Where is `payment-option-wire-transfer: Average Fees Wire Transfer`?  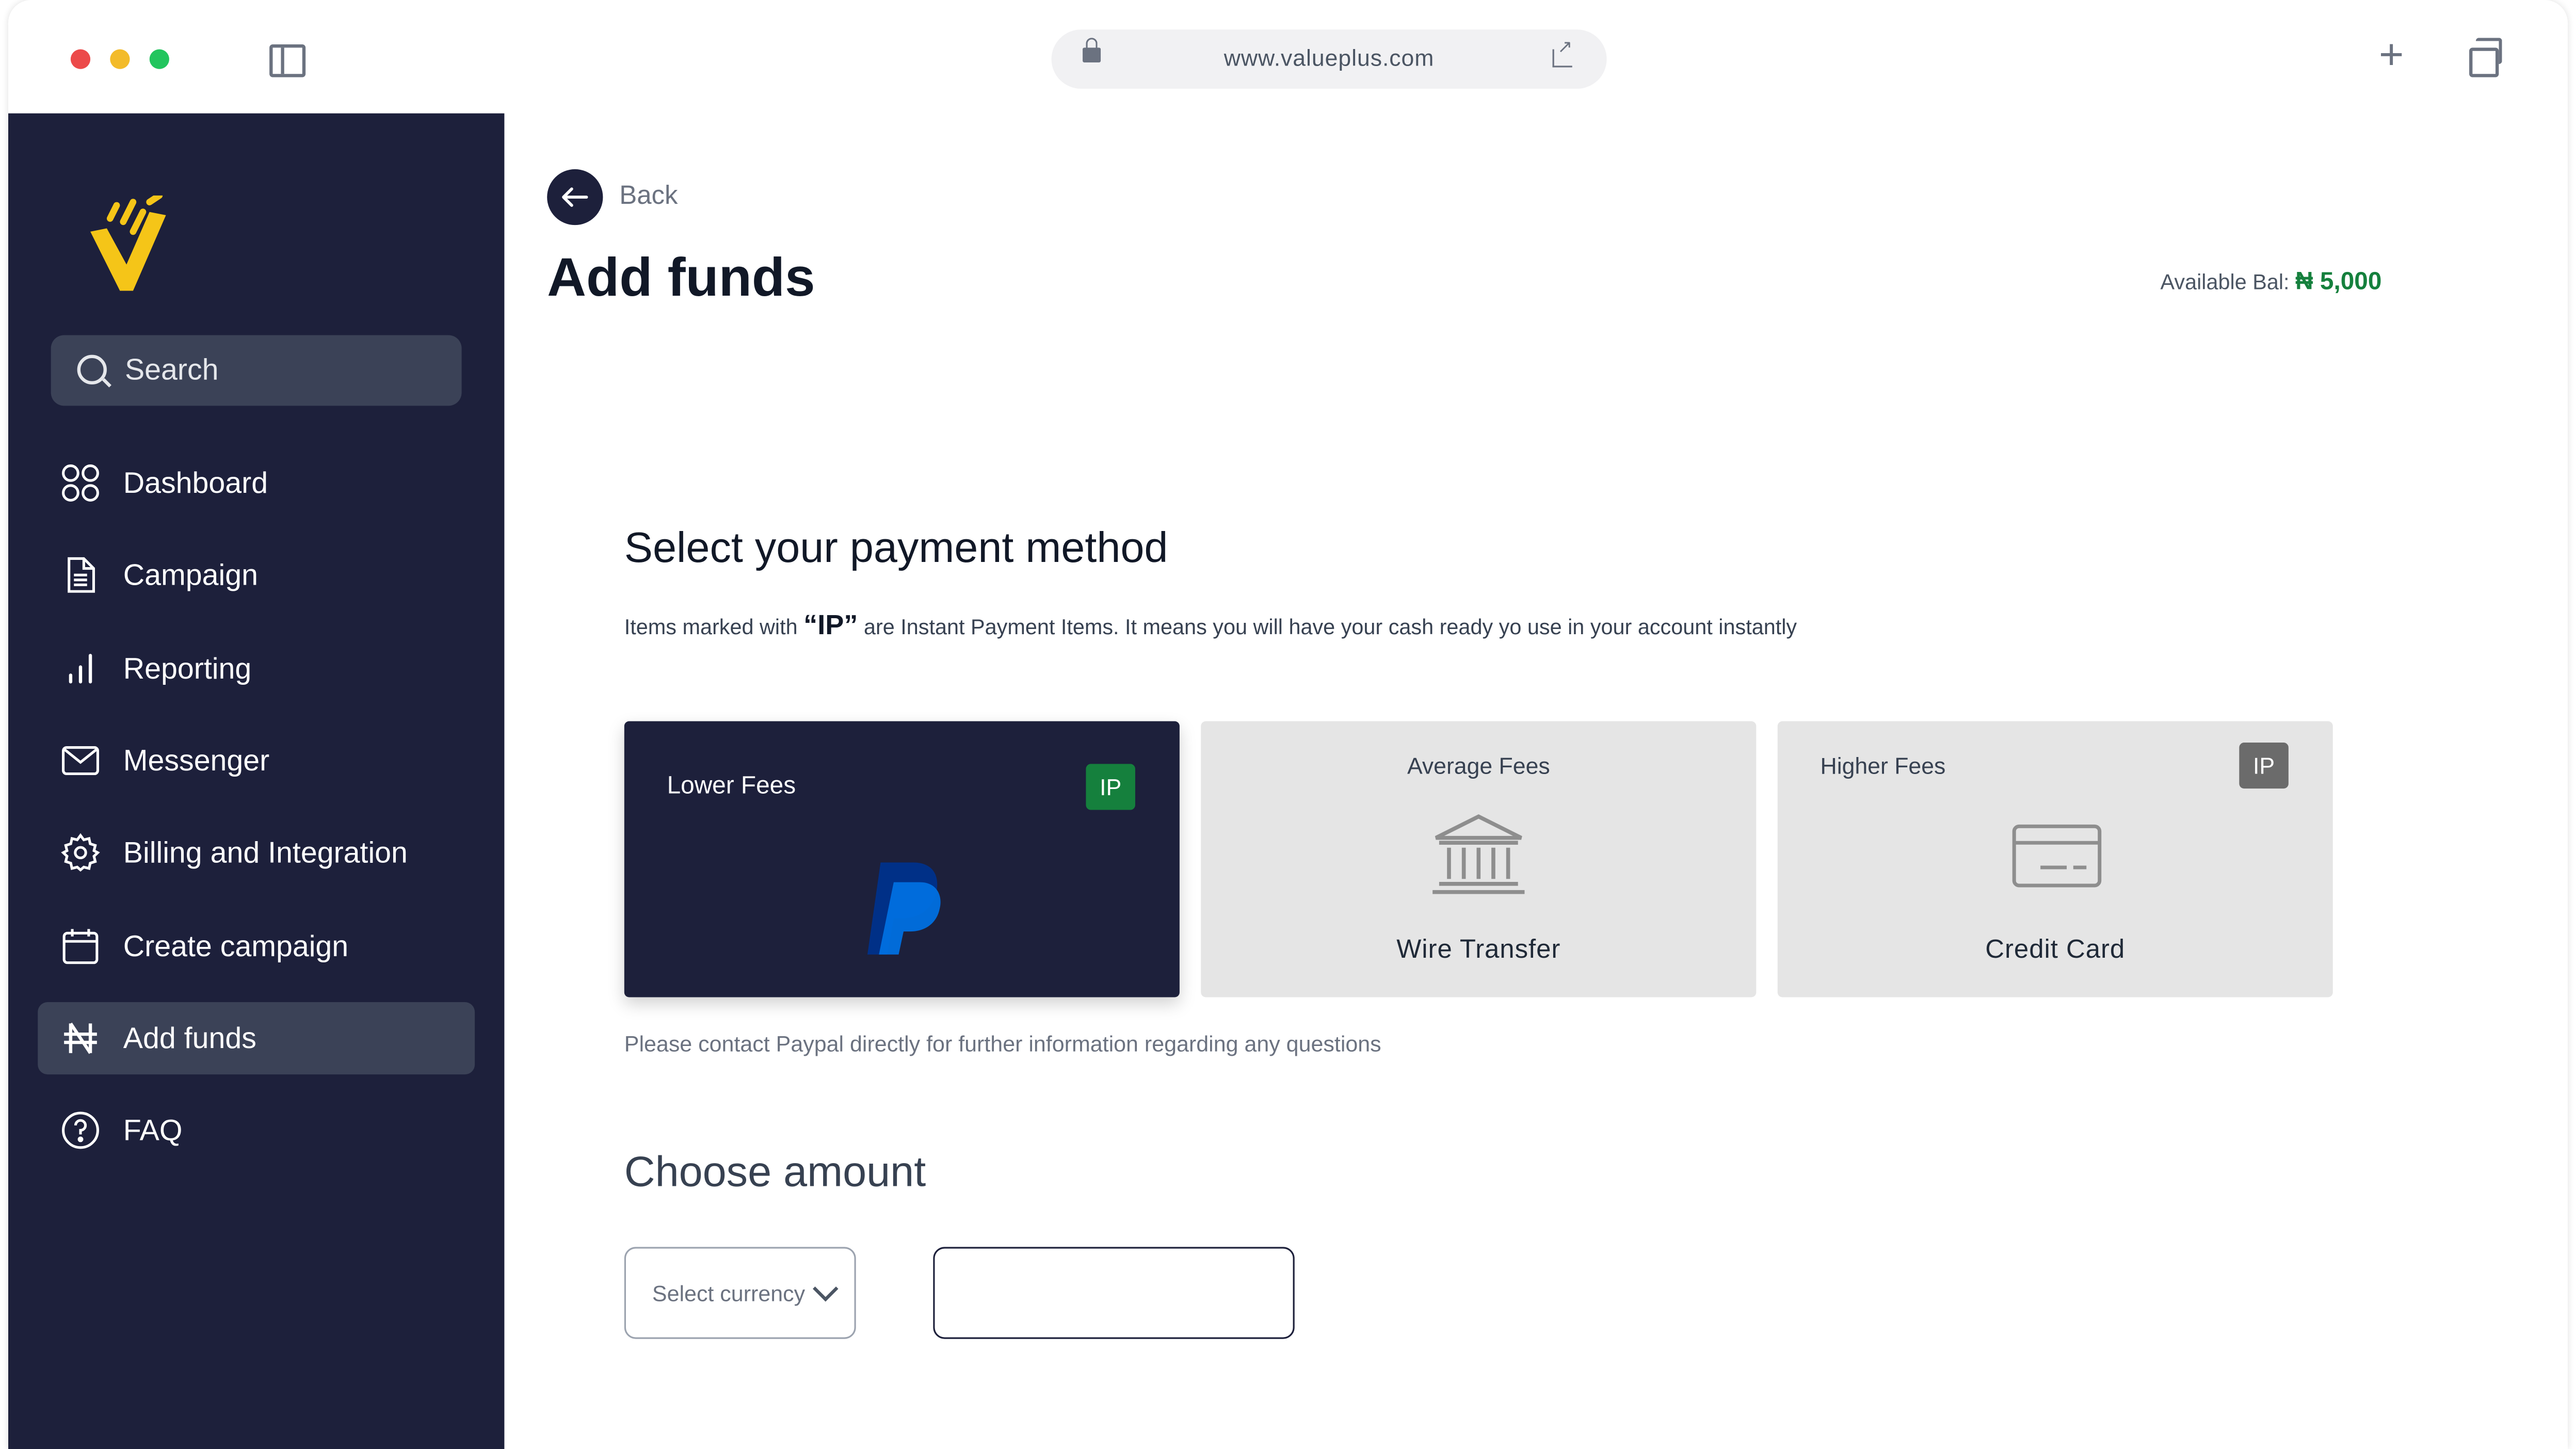 payment-option-wire-transfer: Average Fees Wire Transfer is located at coordinates (1479, 859).